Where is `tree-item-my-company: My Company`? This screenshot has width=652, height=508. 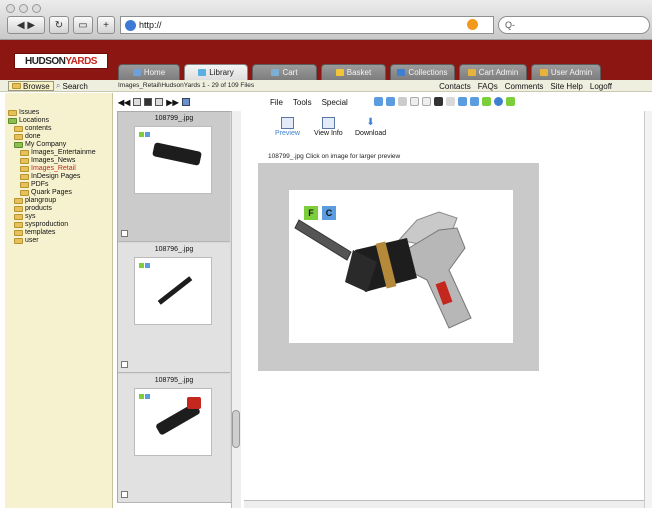 tree-item-my-company: My Company is located at coordinates (40, 144).